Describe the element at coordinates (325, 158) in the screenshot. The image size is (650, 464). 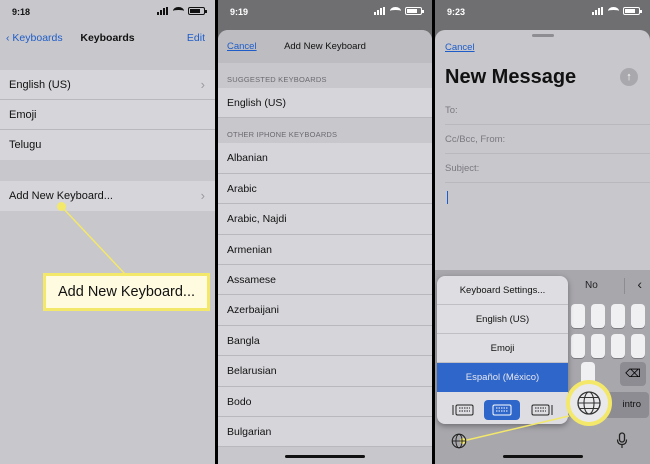
I see `list-item: Albanian` at that location.